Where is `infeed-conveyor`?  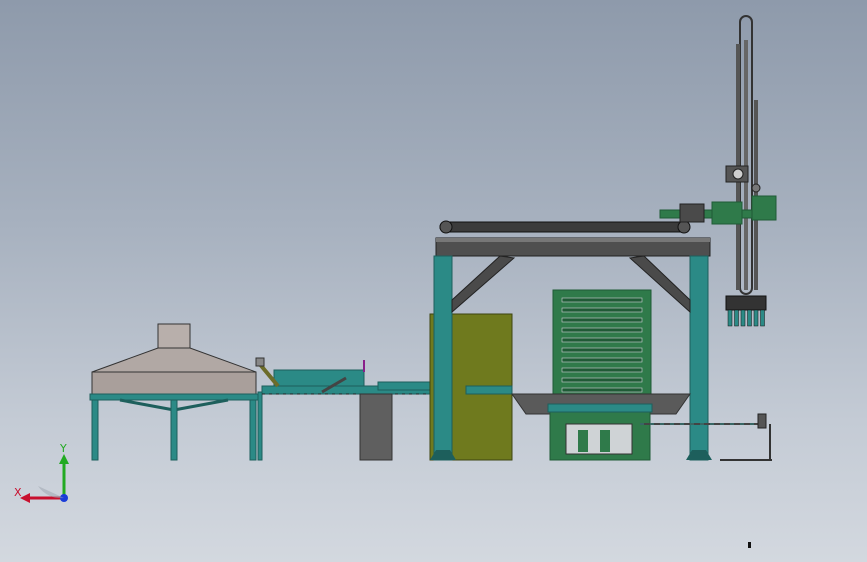
infeed-conveyor is located at coordinates (344, 409).